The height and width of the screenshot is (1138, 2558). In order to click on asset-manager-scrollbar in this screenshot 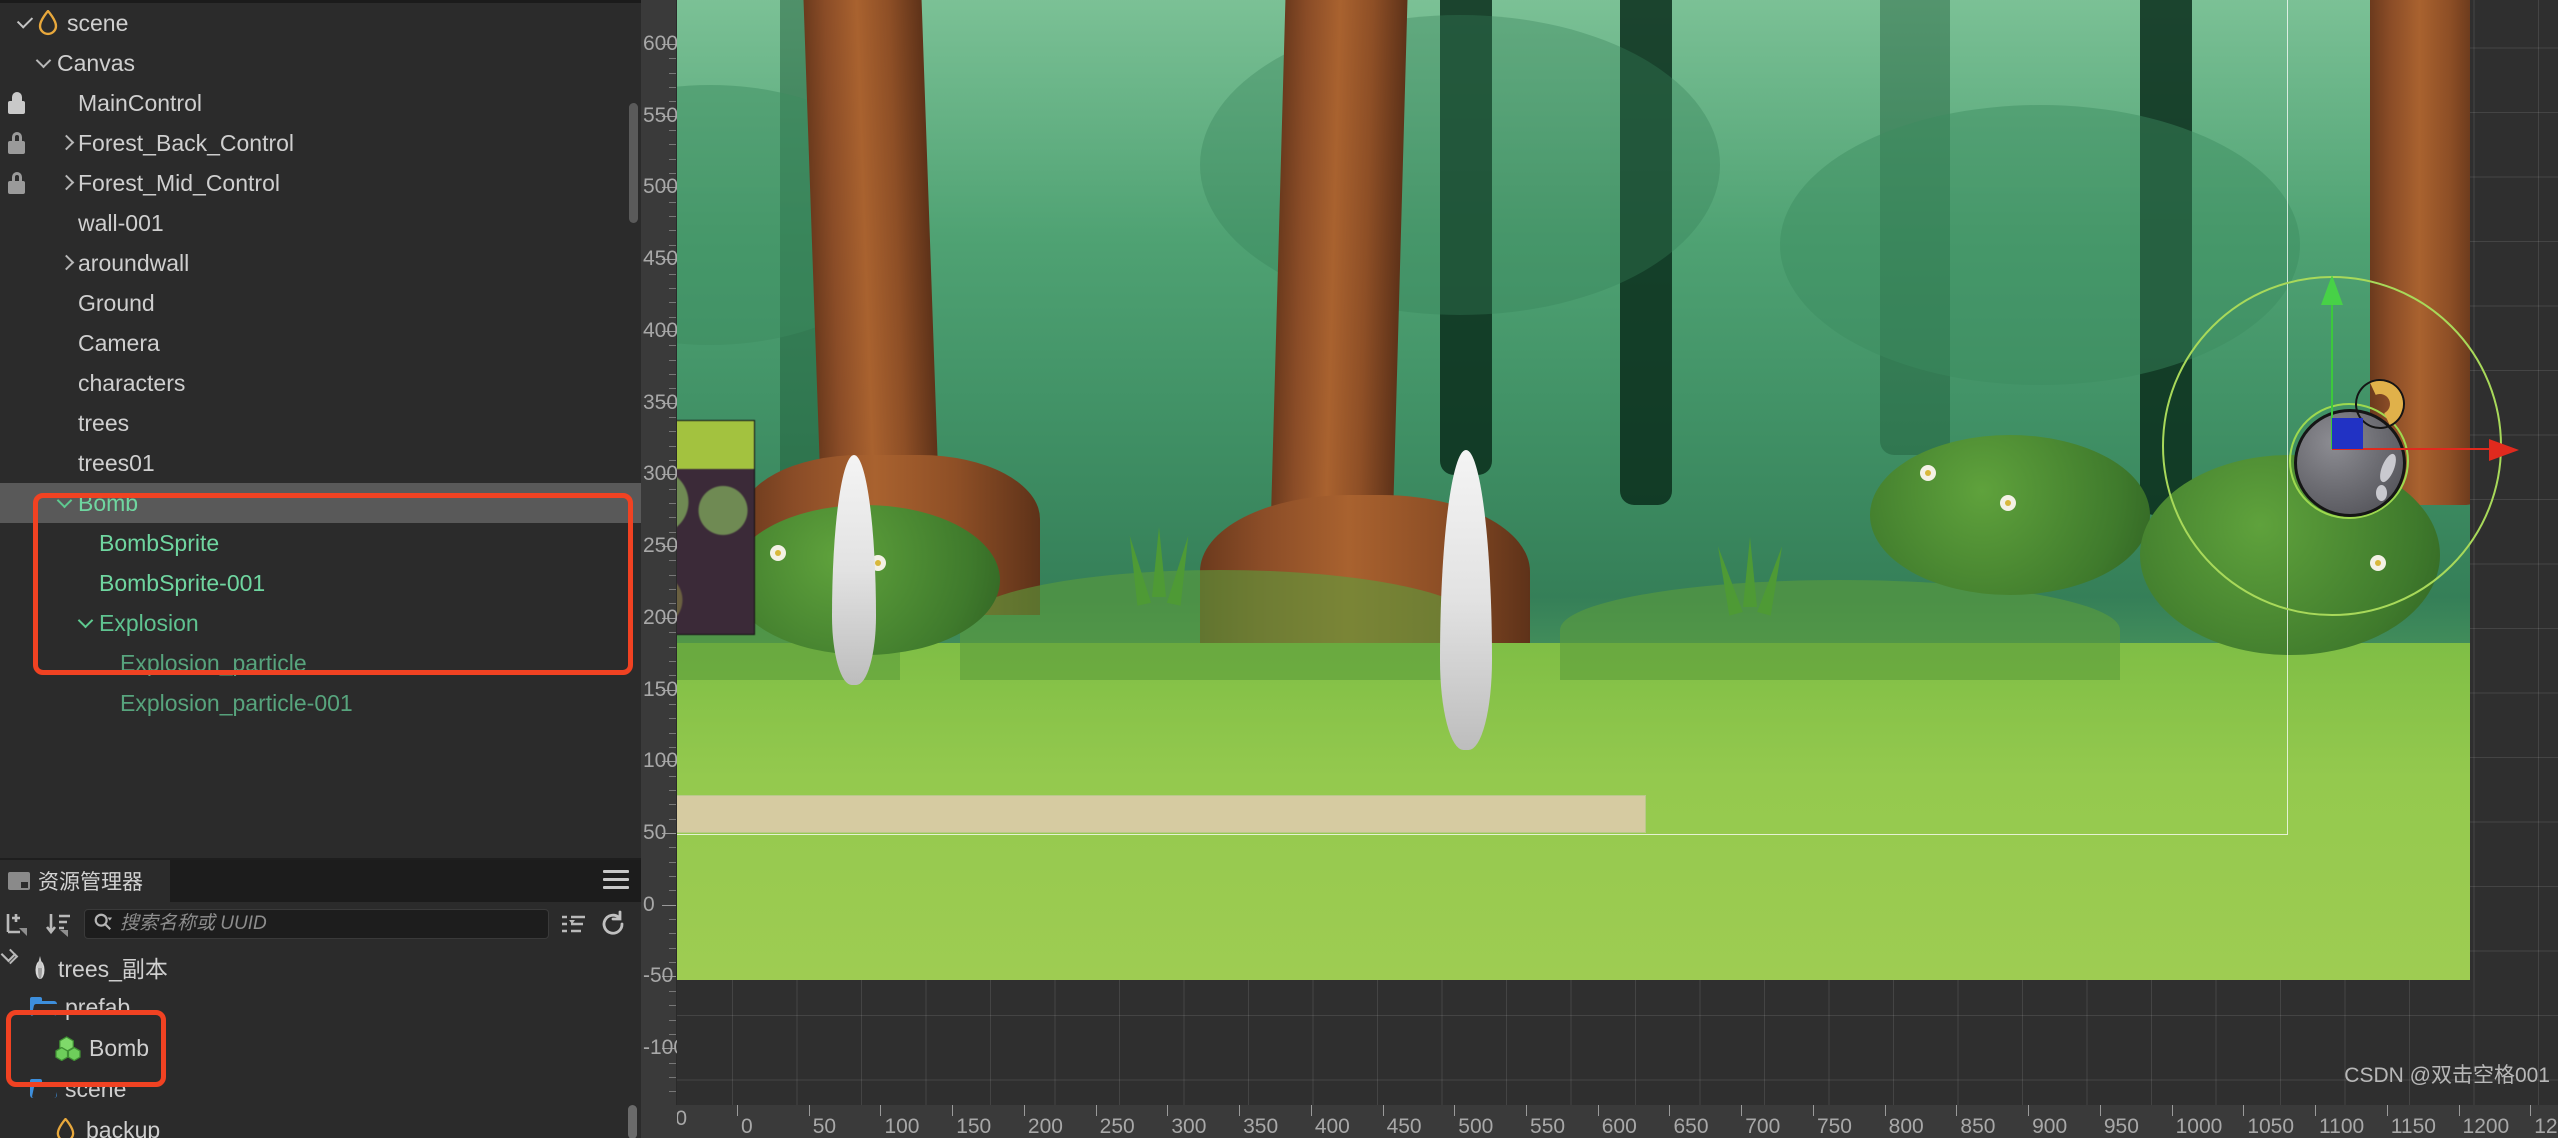, I will do `click(632, 1121)`.